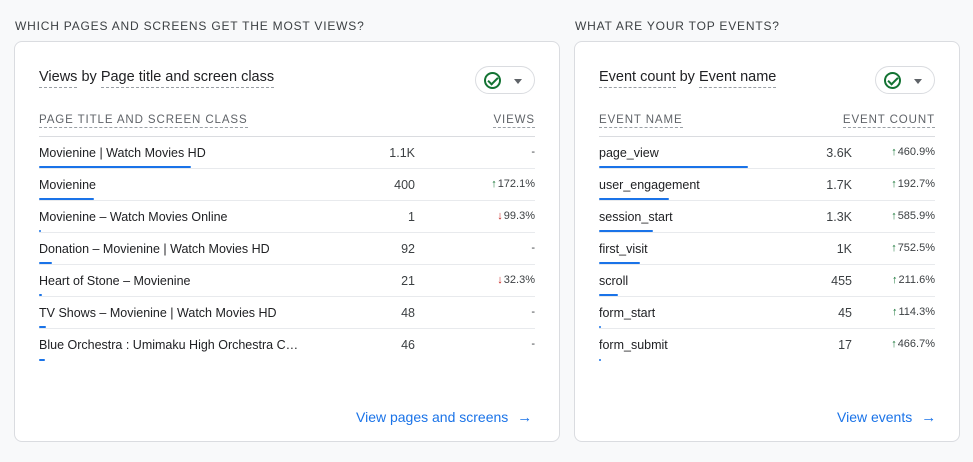 The height and width of the screenshot is (462, 973). What do you see at coordinates (627, 313) in the screenshot?
I see `events-row-name: form_start` at bounding box center [627, 313].